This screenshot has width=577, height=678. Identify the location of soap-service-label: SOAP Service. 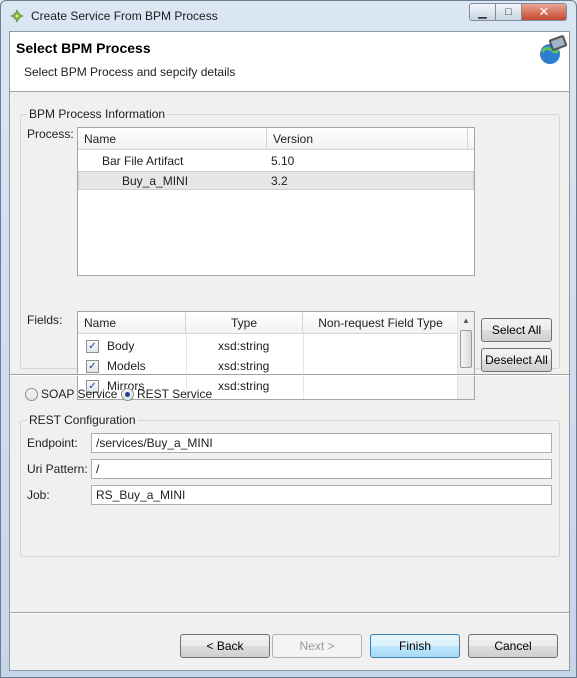
(79, 394).